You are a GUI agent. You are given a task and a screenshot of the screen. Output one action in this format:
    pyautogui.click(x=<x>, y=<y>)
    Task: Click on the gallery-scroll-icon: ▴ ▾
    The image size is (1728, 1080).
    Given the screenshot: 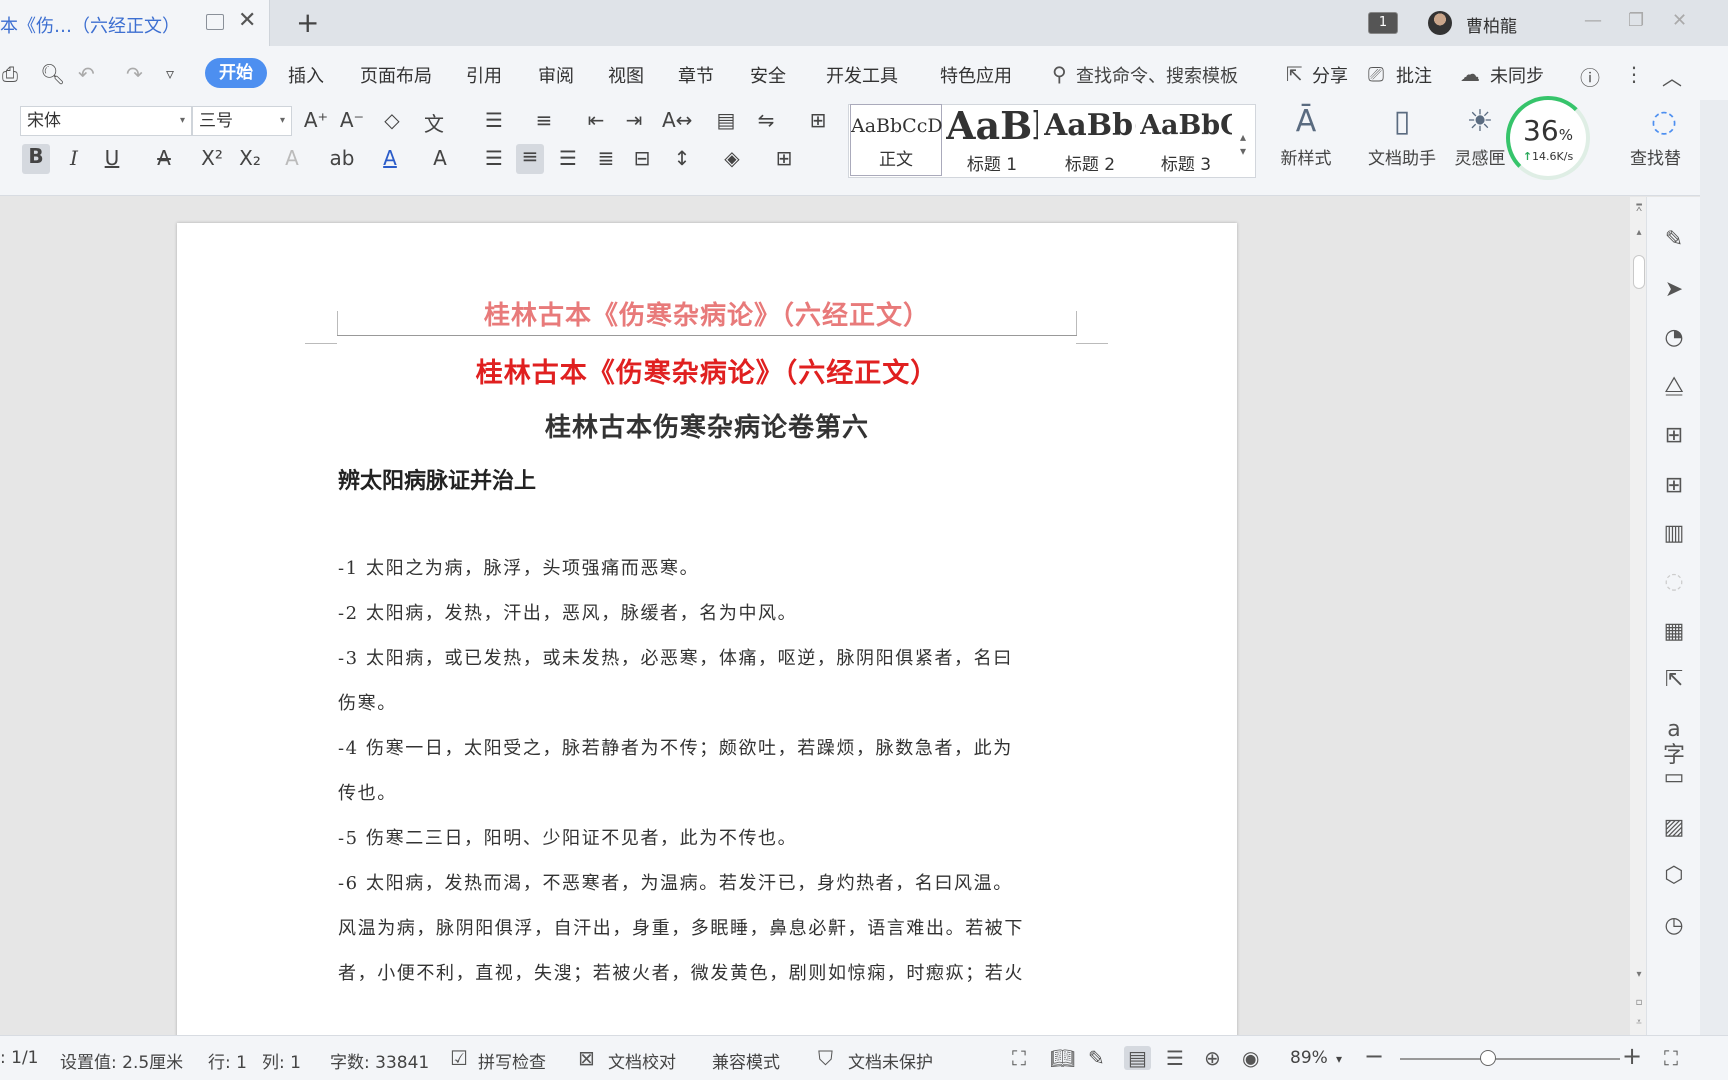 What is the action you would take?
    pyautogui.click(x=1243, y=144)
    